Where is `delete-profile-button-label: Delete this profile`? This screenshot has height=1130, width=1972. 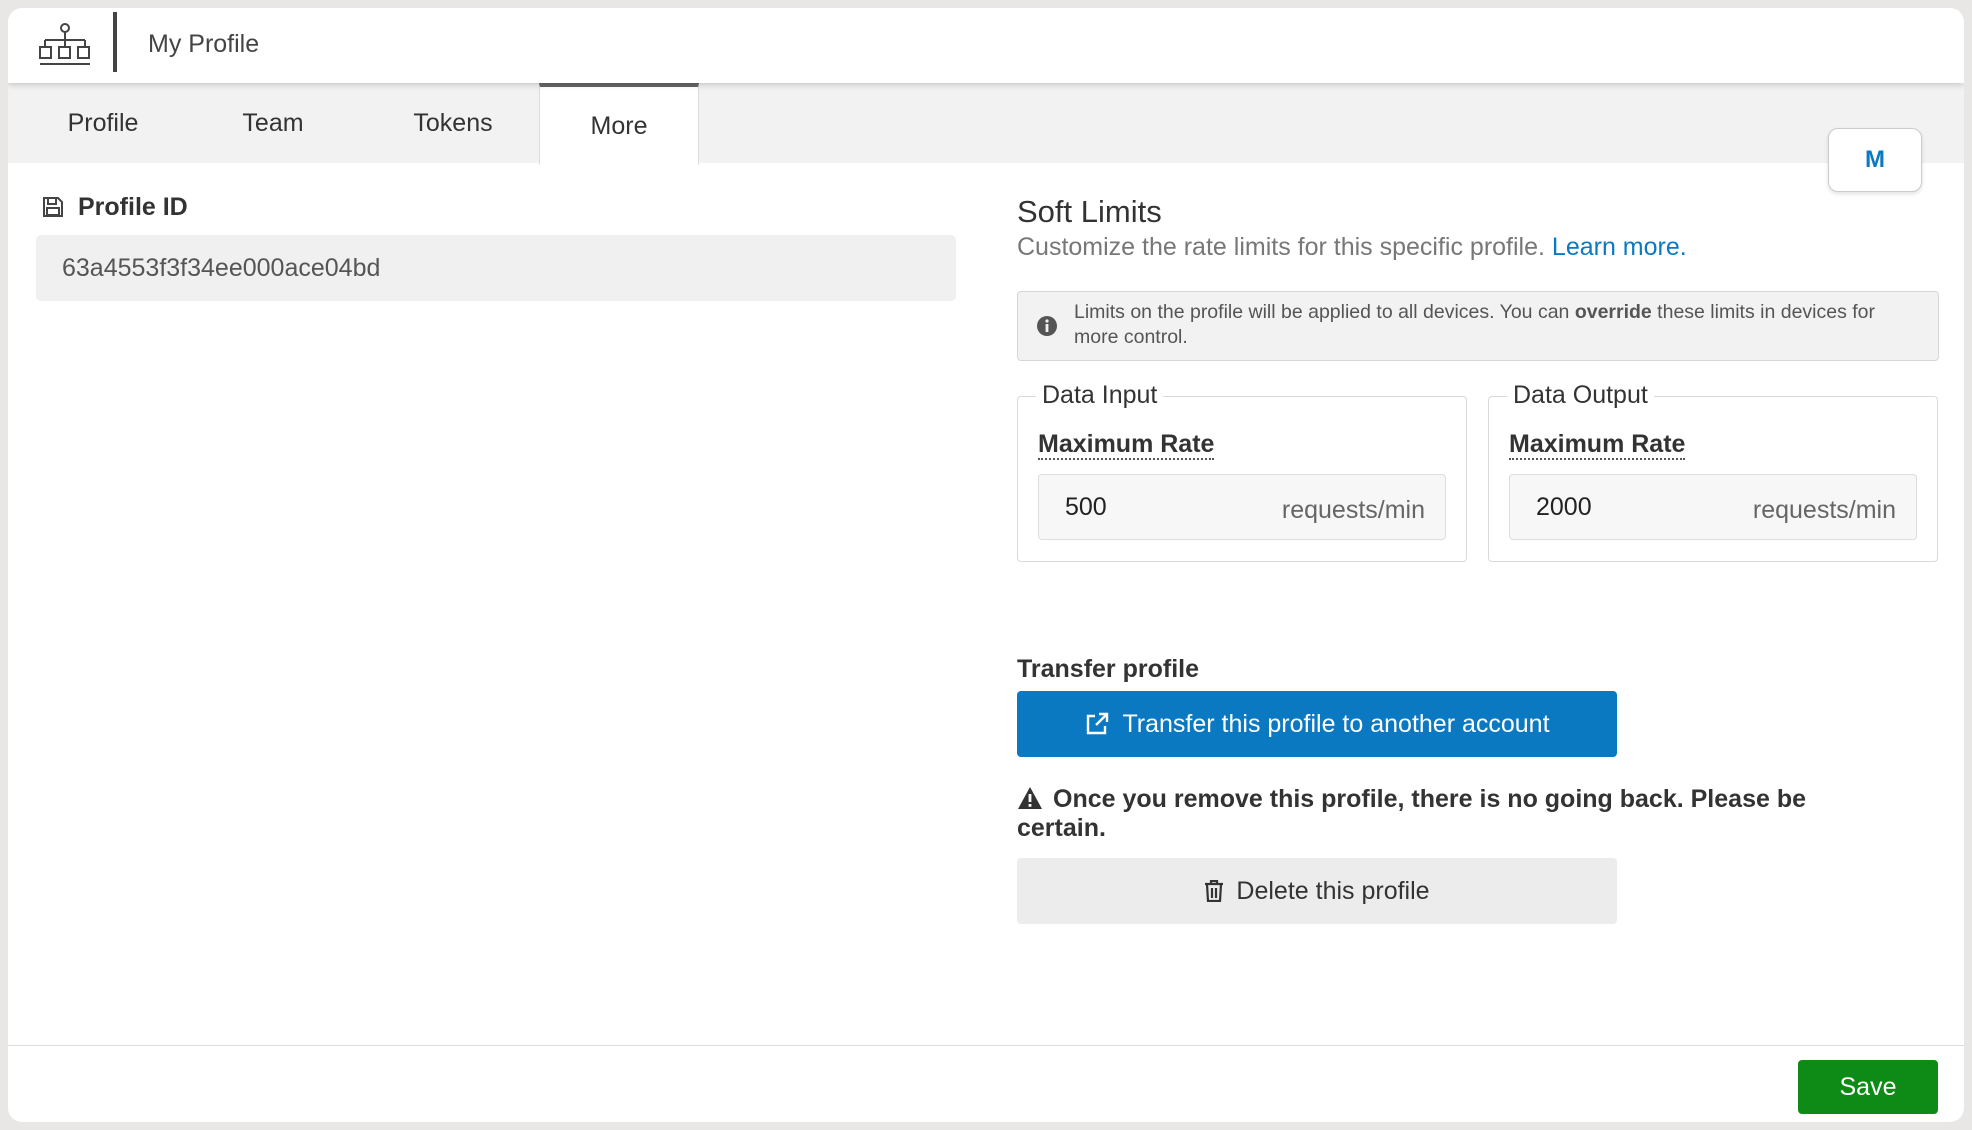
delete-profile-button-label: Delete this profile is located at coordinates (1333, 890).